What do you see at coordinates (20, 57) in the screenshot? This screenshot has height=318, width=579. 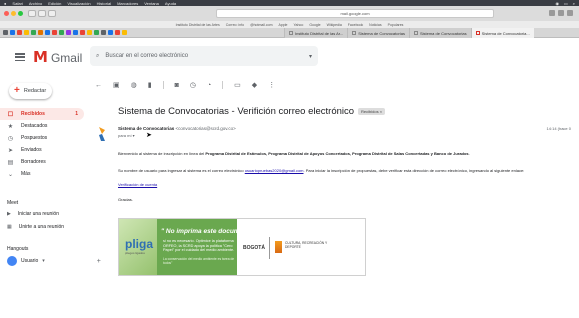 I see `main-menu-icon` at bounding box center [20, 57].